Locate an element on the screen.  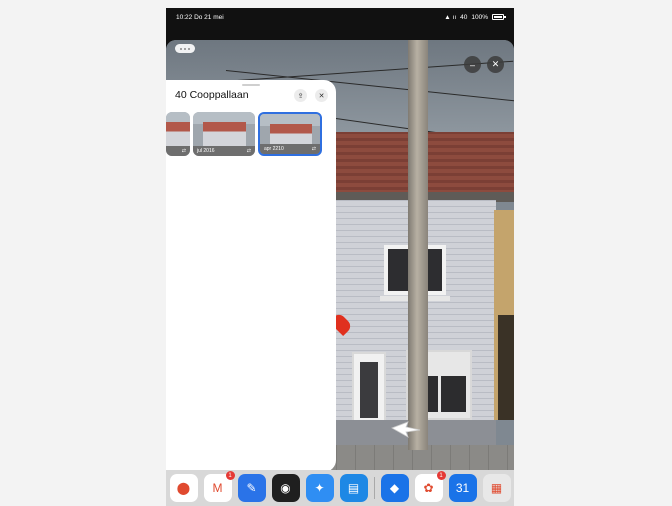
maps-app-icon: ⬤ is located at coordinates (183, 488).